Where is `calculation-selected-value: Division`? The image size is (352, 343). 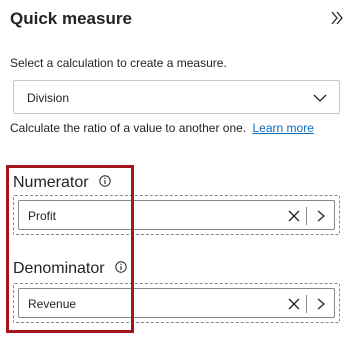 calculation-selected-value: Division is located at coordinates (48, 98).